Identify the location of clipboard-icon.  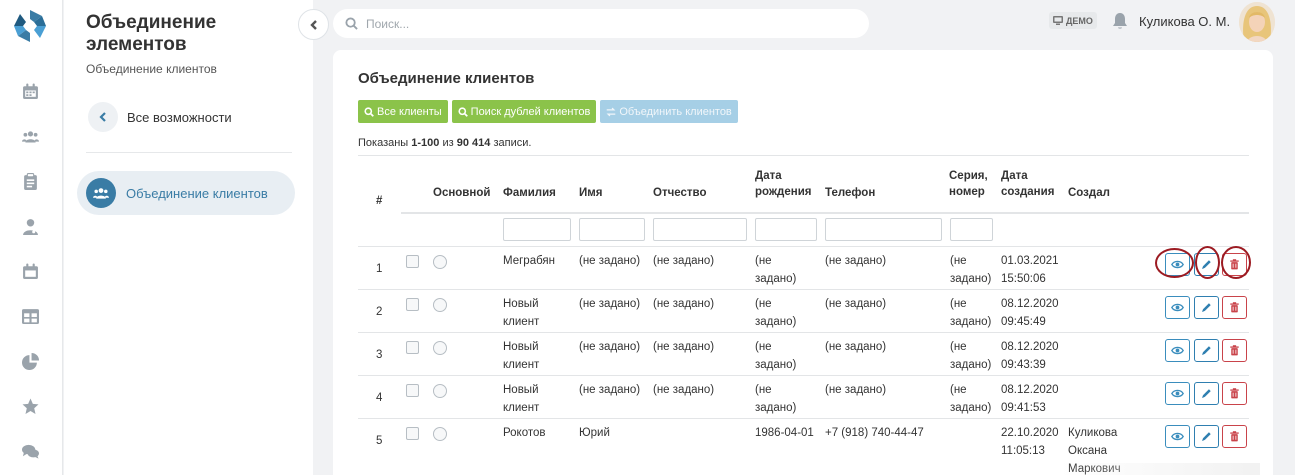
(30, 181).